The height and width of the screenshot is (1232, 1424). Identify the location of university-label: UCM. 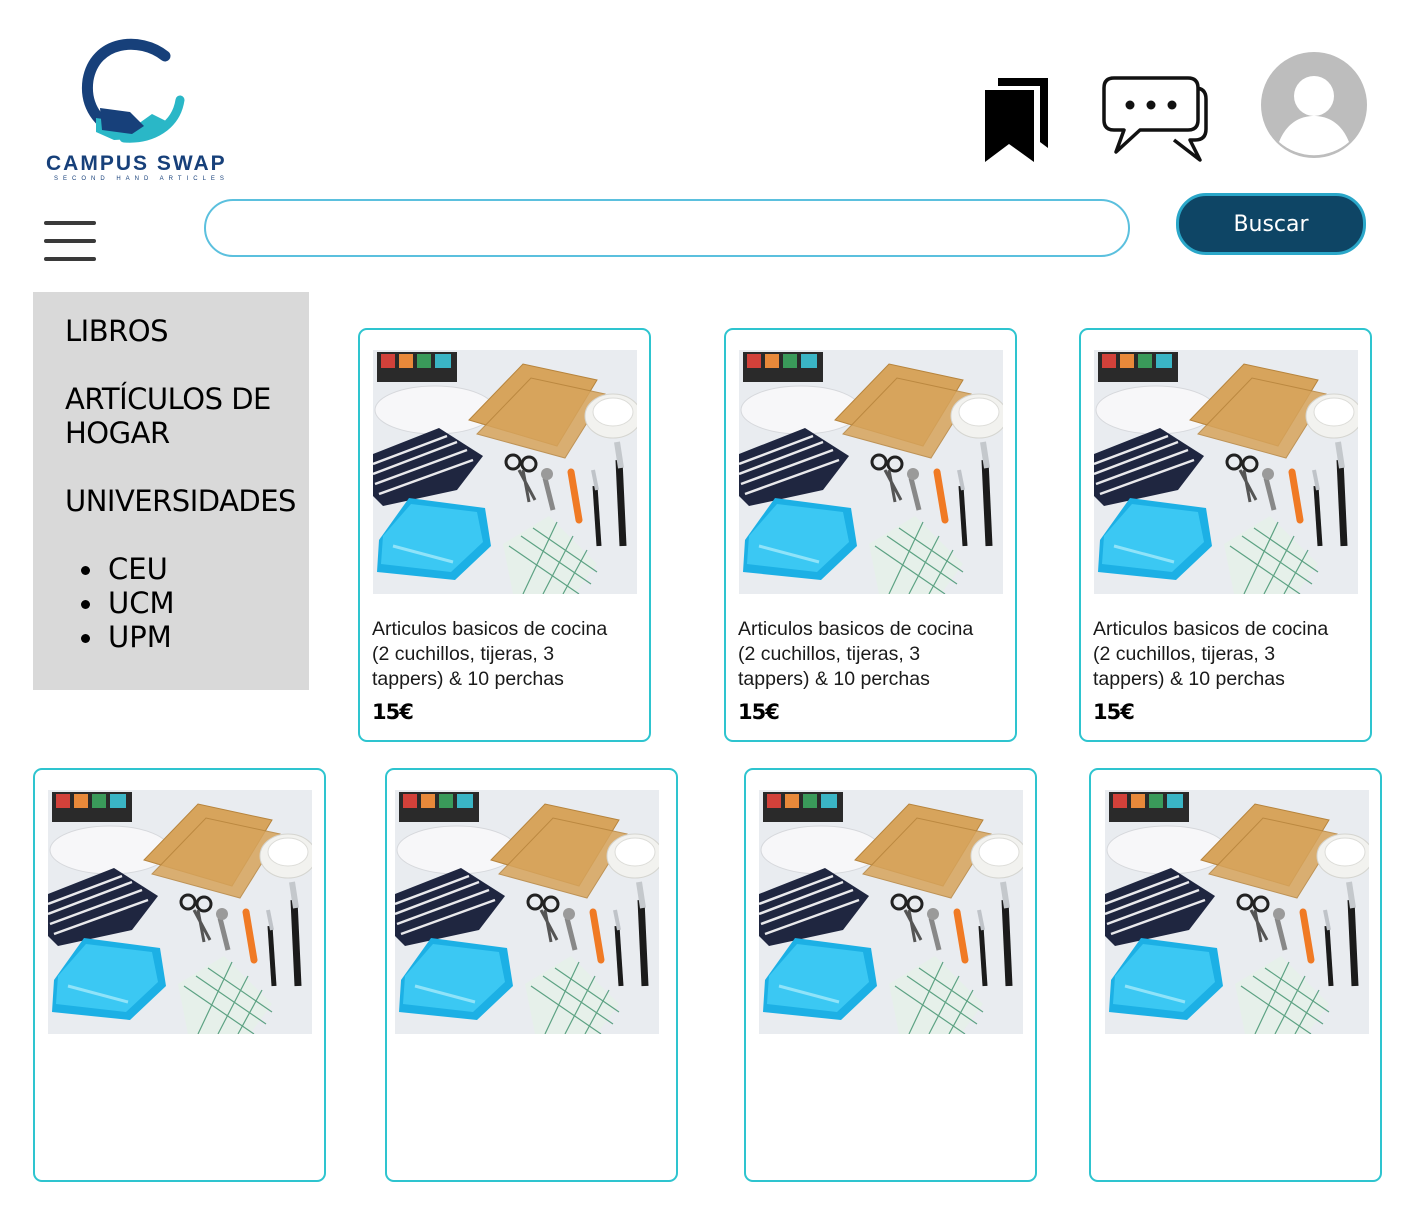
(141, 603).